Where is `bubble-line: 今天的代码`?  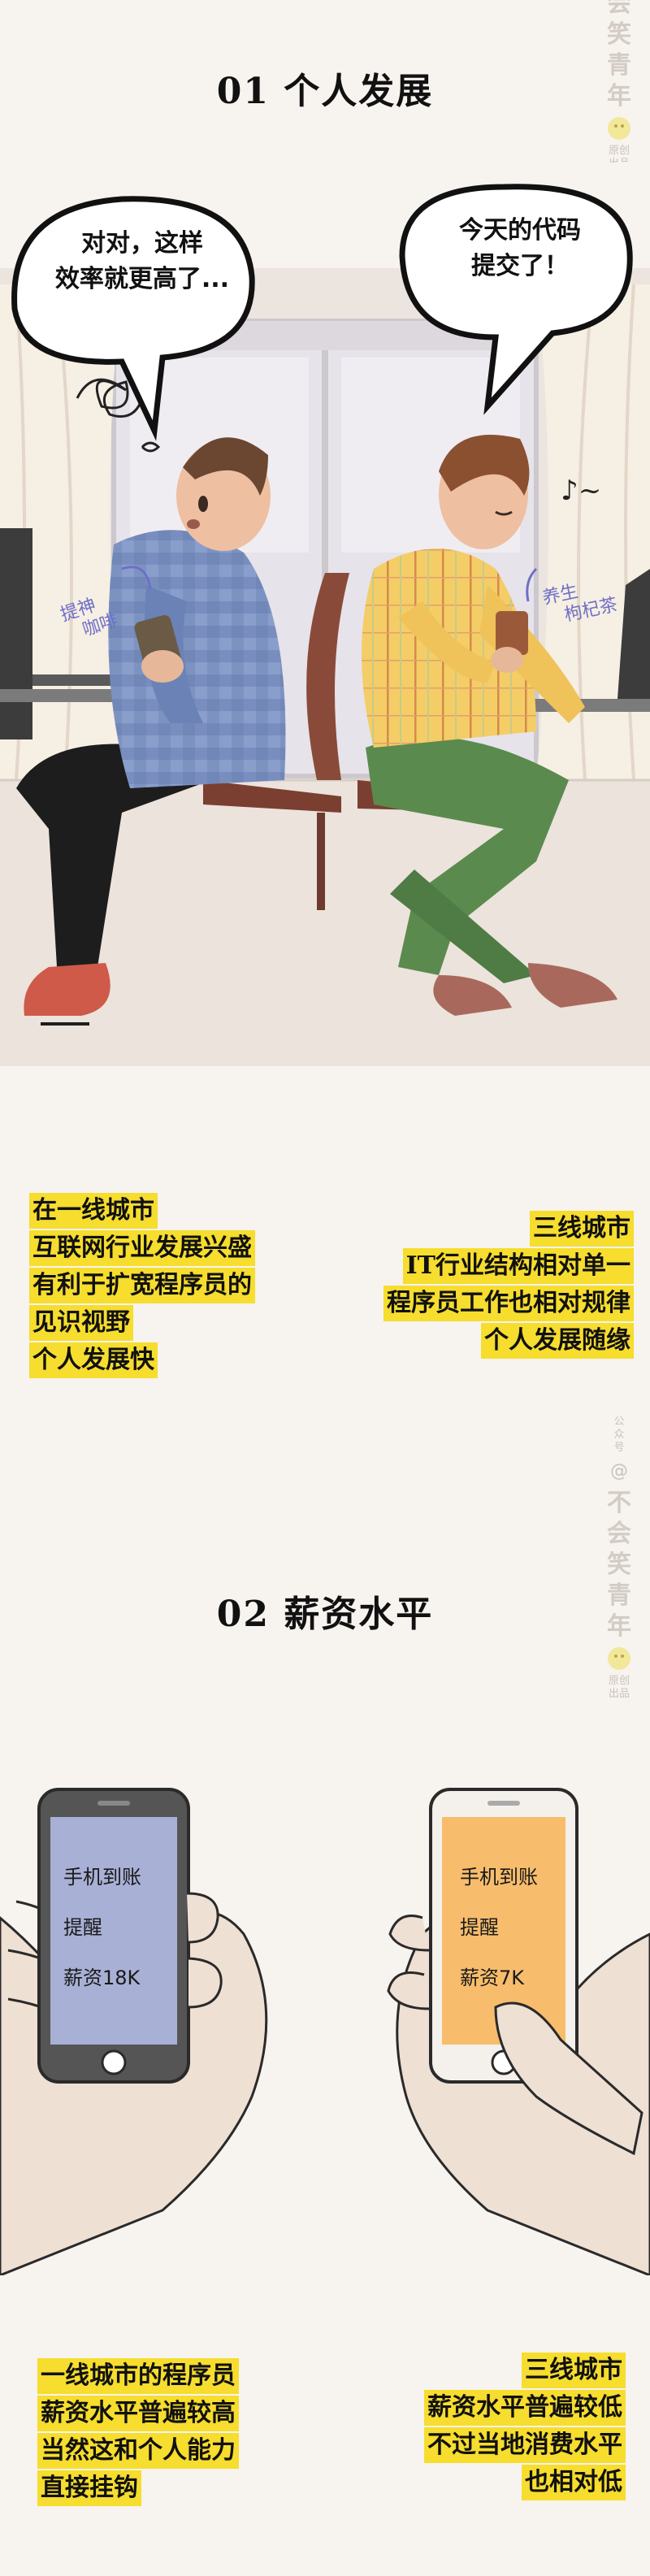
bubble-line: 今天的代码 is located at coordinates (520, 231).